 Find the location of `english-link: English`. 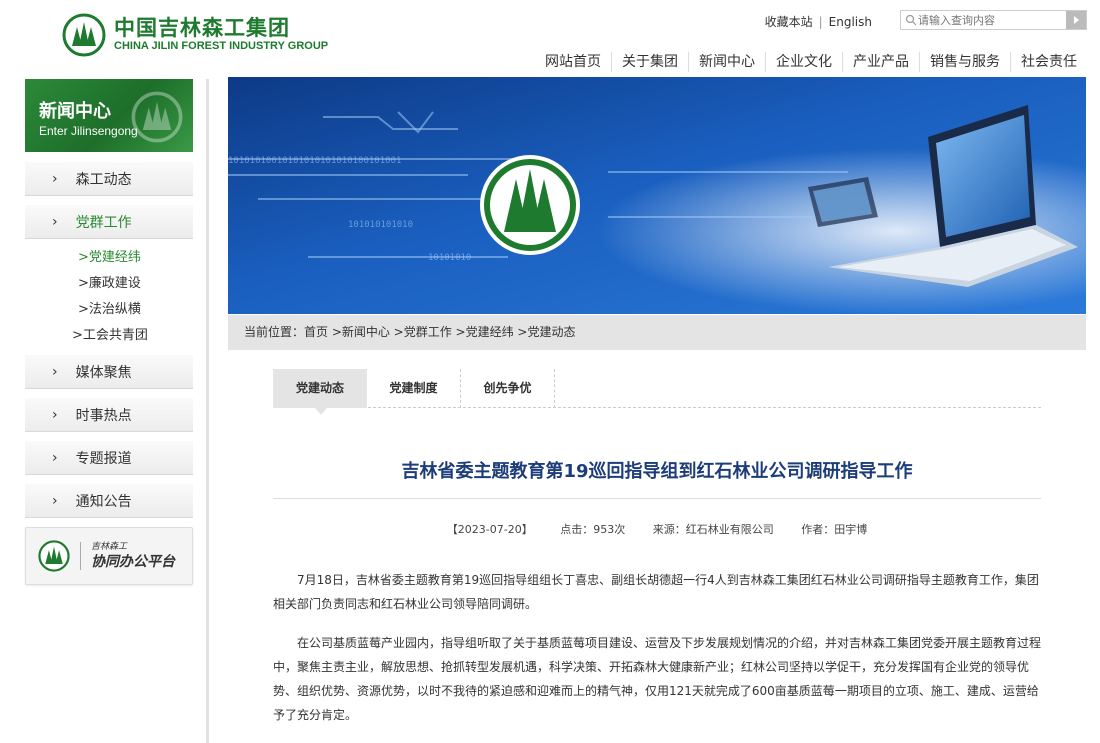

english-link: English is located at coordinates (850, 22).